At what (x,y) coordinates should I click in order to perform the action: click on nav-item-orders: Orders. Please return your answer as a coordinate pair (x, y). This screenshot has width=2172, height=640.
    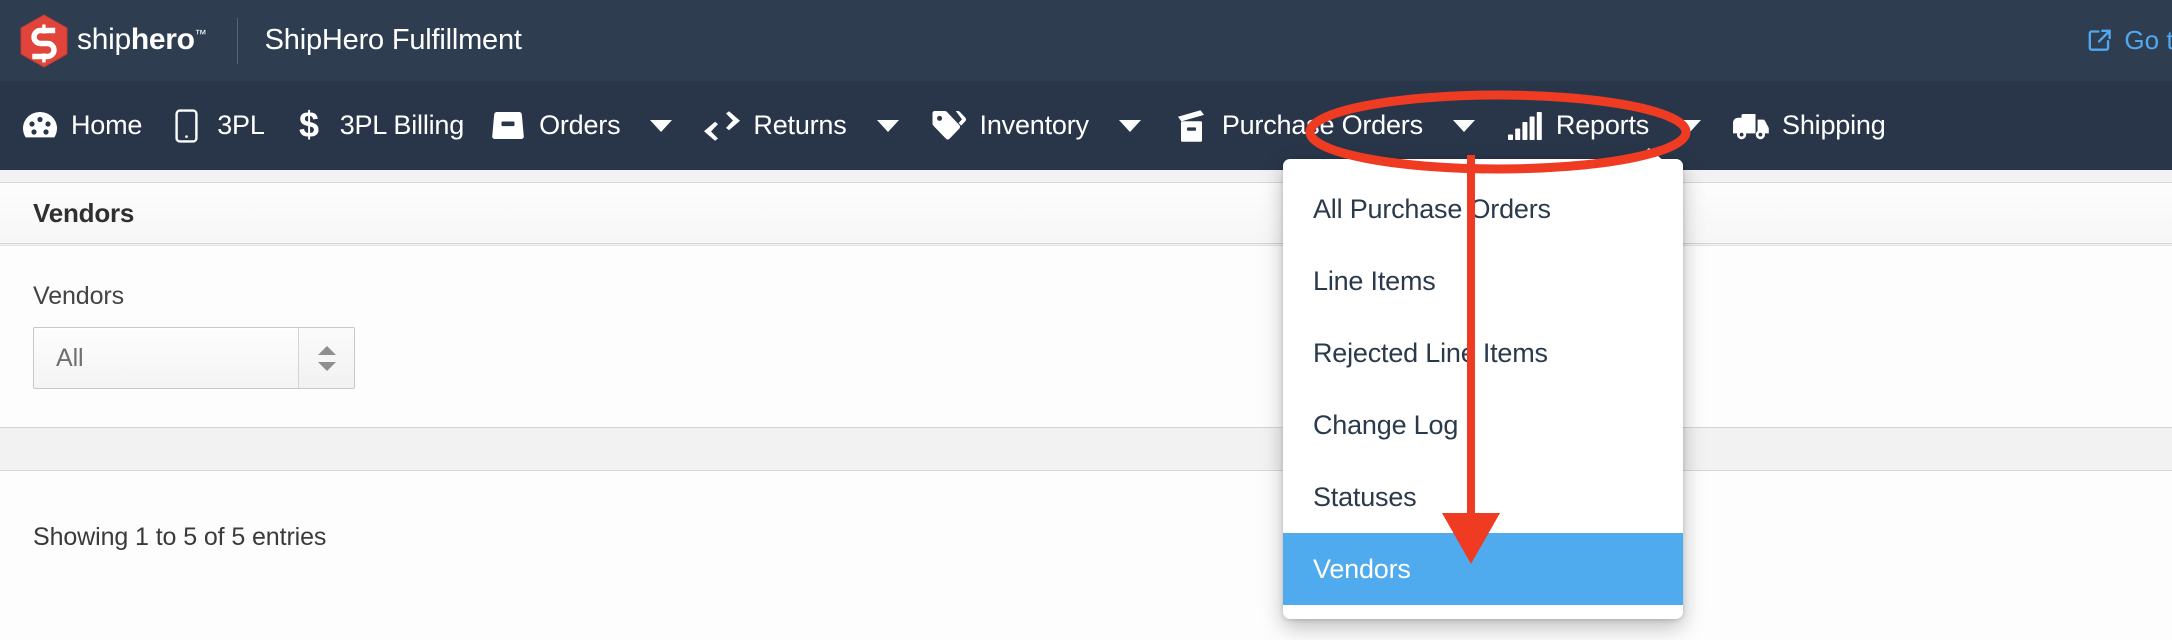
    Looking at the image, I should click on (554, 125).